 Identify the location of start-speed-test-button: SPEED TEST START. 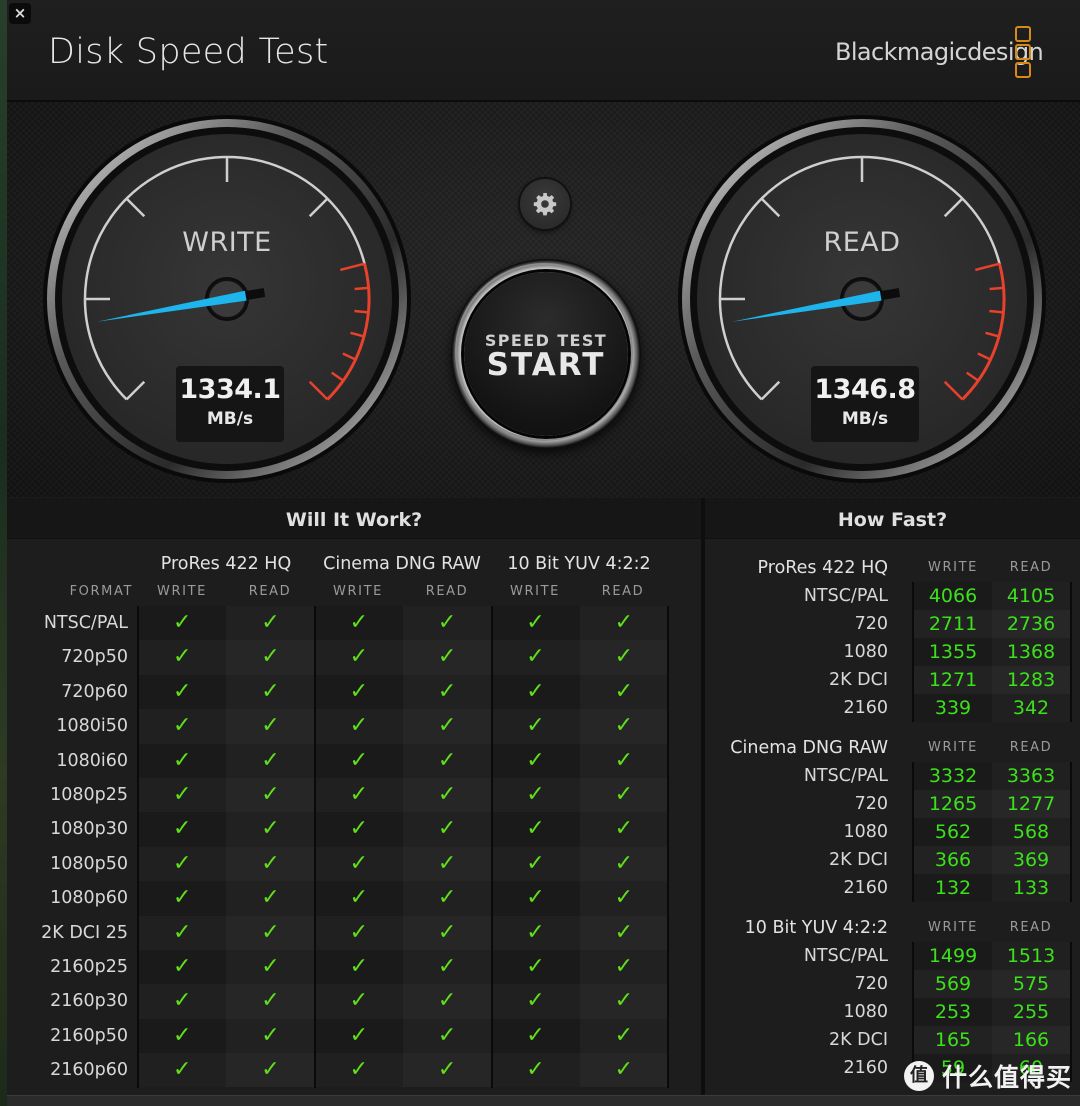
(546, 354).